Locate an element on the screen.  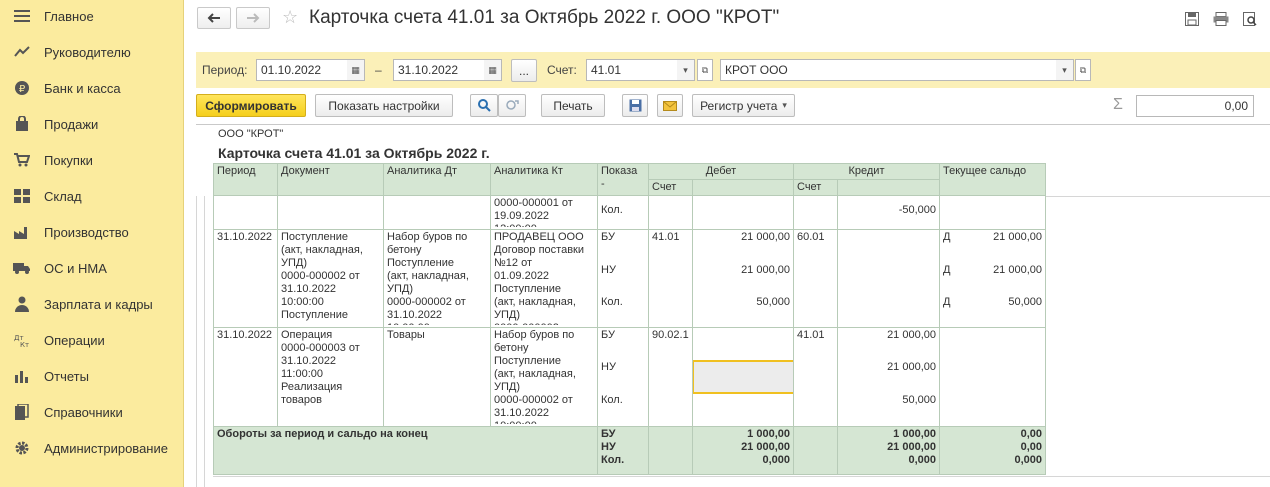
debit-amount-cell is located at coordinates (743, 377).